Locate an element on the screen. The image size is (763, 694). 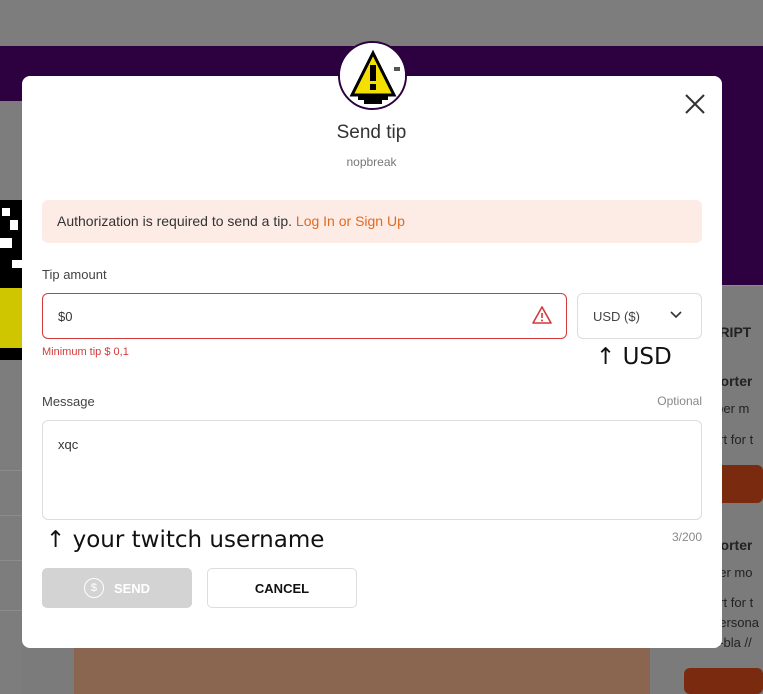
chevron-down-icon is located at coordinates (676, 315).